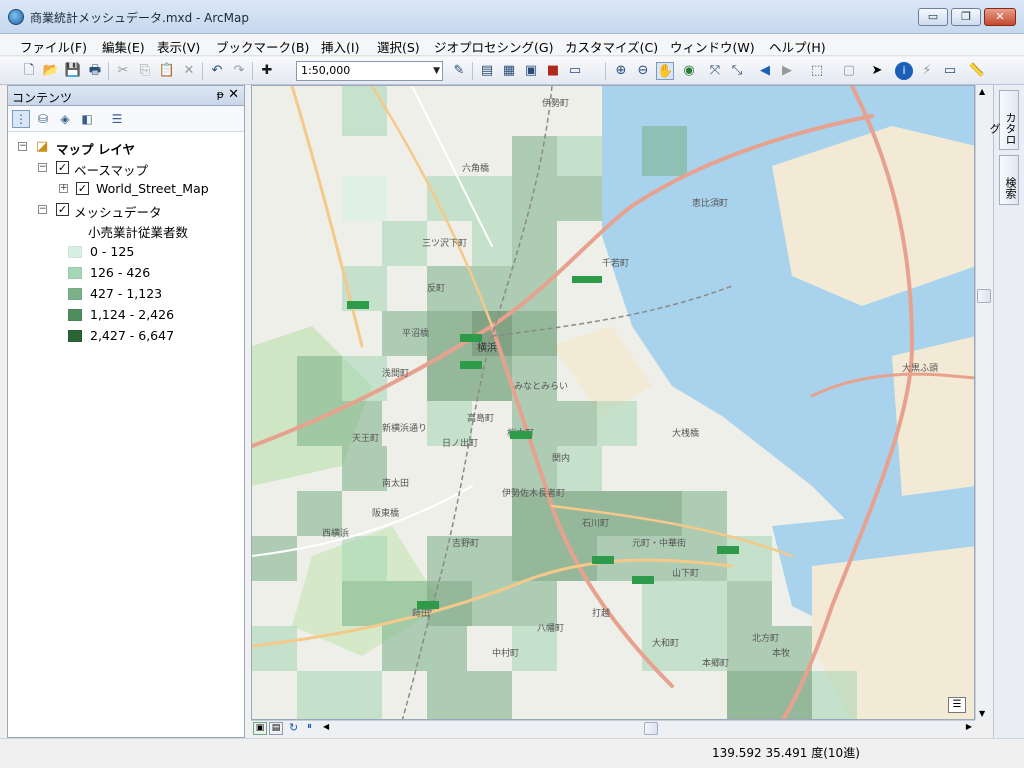 Image resolution: width=1024 pixels, height=768 pixels. I want to click on new-document-icon: 🗋, so click(29, 71).